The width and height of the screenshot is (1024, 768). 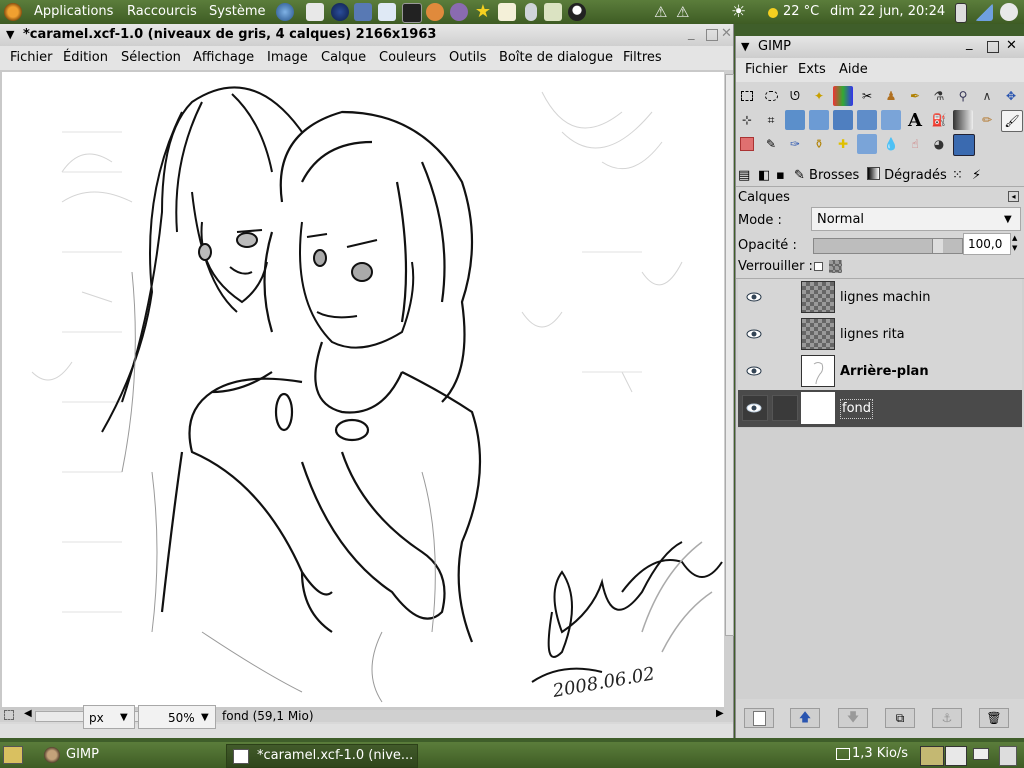 I want to click on bell-icon: ⚠, so click(x=663, y=12).